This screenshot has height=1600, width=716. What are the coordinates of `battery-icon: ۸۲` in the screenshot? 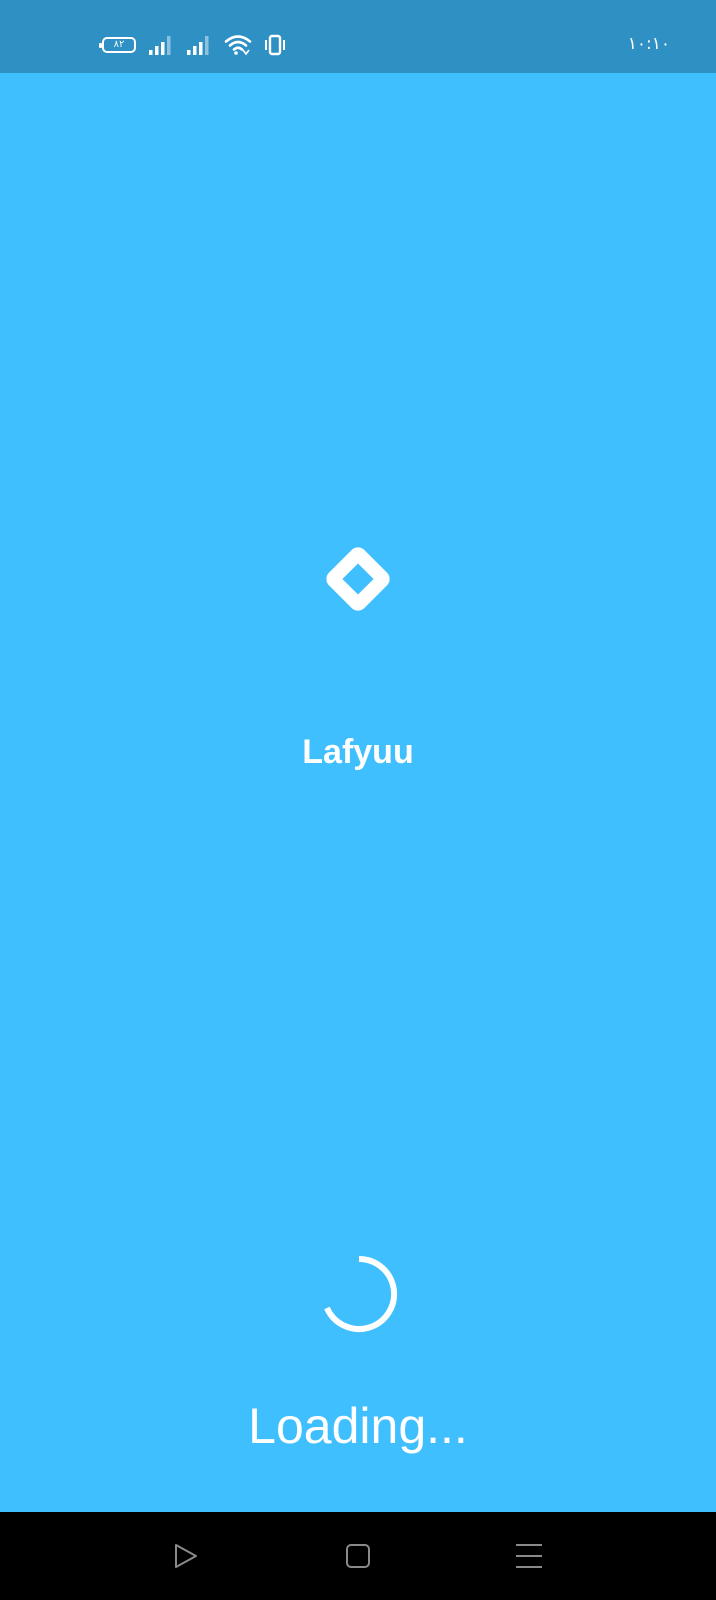 It's located at (117, 45).